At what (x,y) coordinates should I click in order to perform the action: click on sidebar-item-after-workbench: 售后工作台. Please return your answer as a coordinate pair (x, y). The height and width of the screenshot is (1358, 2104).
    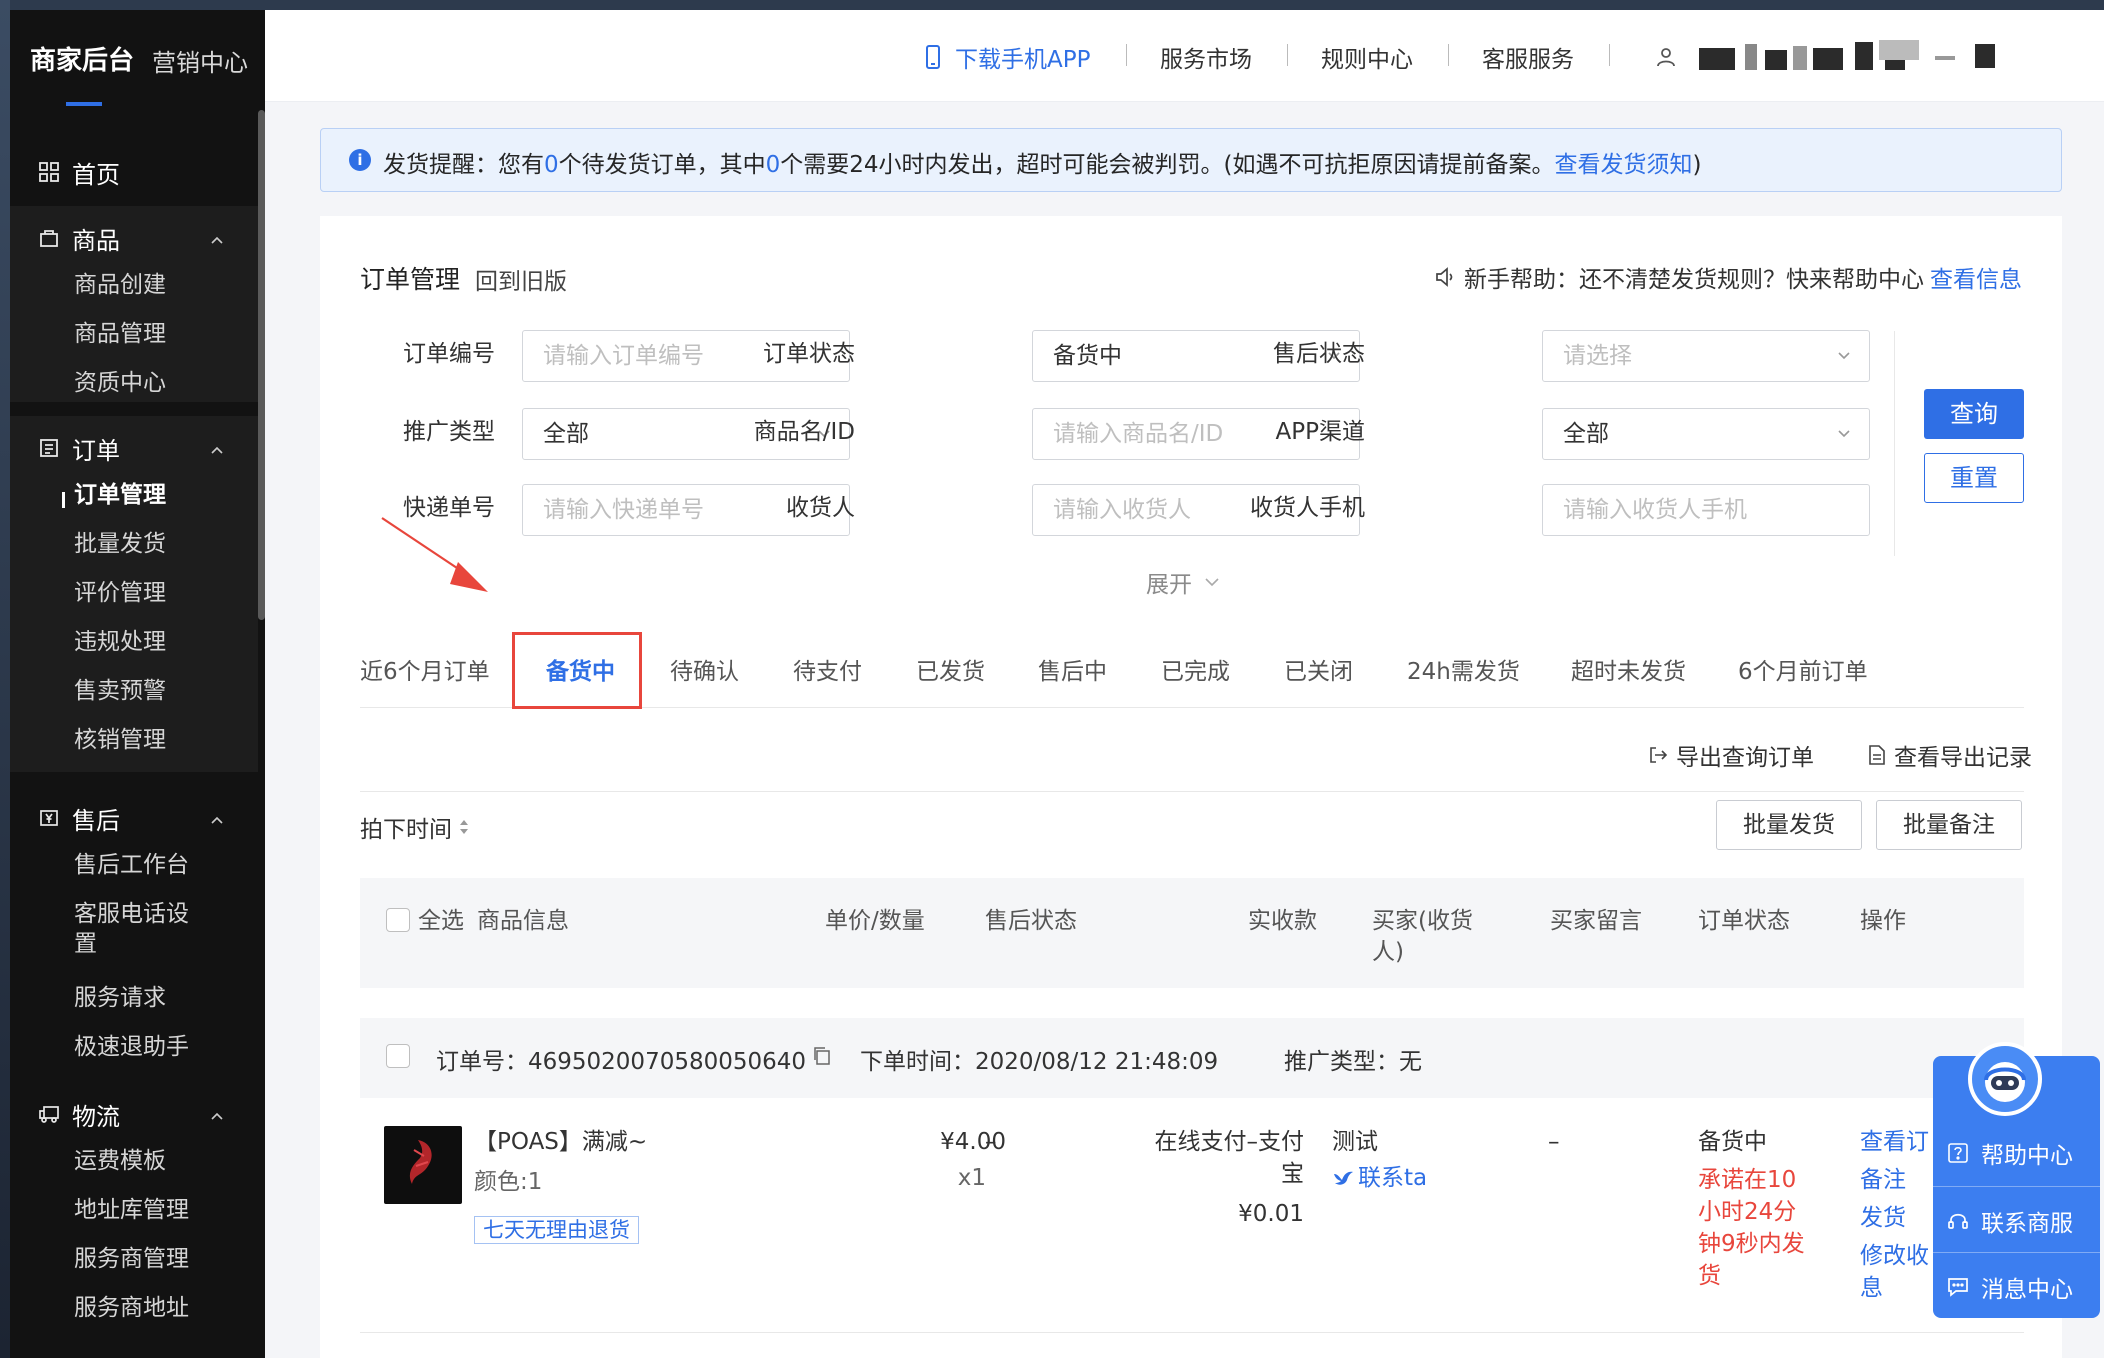
    Looking at the image, I should click on (131, 865).